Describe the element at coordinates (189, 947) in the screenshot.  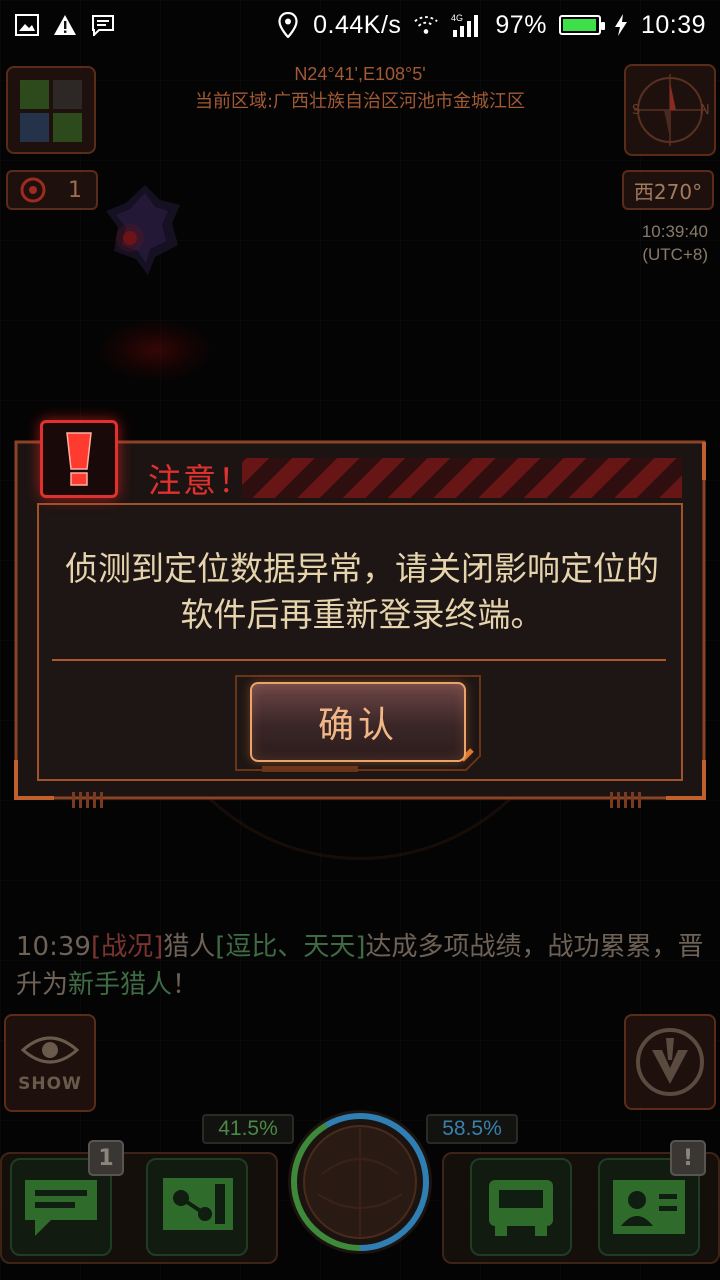
I see `feed-text-1: 猎人` at that location.